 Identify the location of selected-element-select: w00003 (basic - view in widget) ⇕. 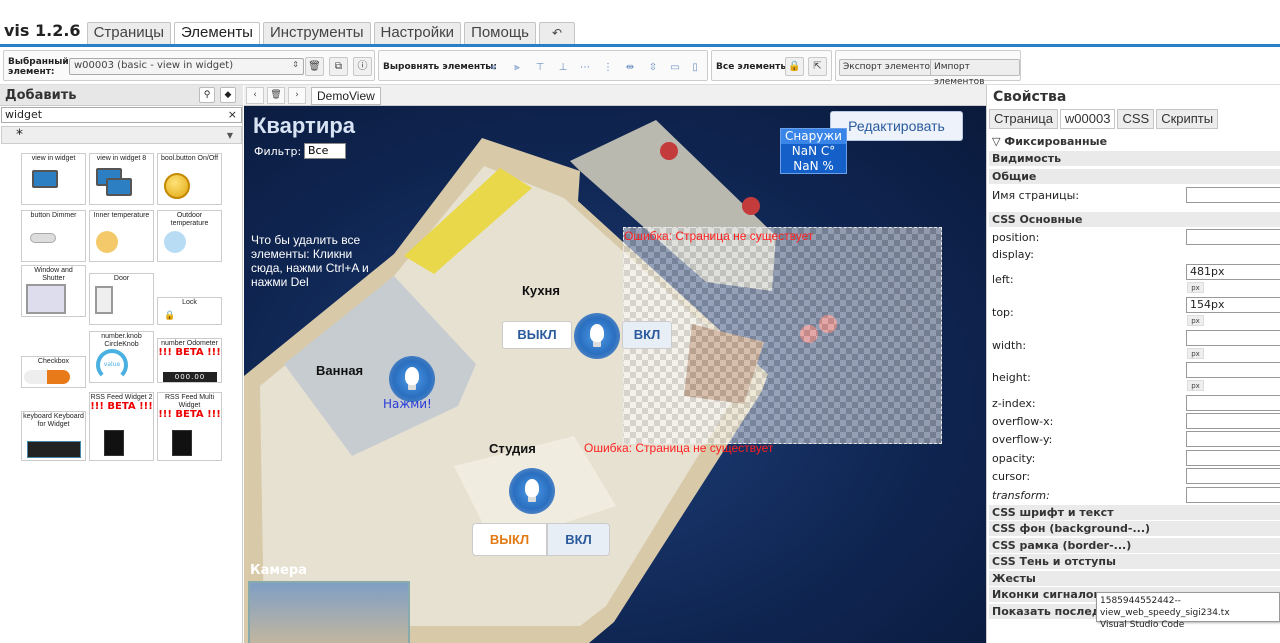
(186, 66).